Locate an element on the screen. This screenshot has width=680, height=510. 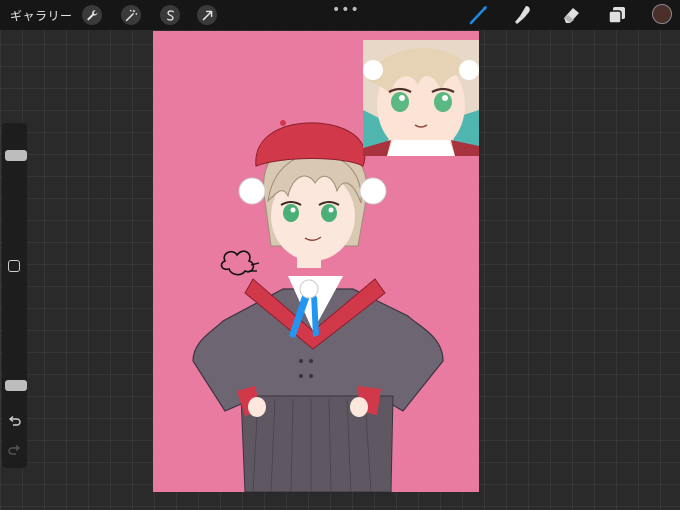
left-sidebar is located at coordinates (14, 295).